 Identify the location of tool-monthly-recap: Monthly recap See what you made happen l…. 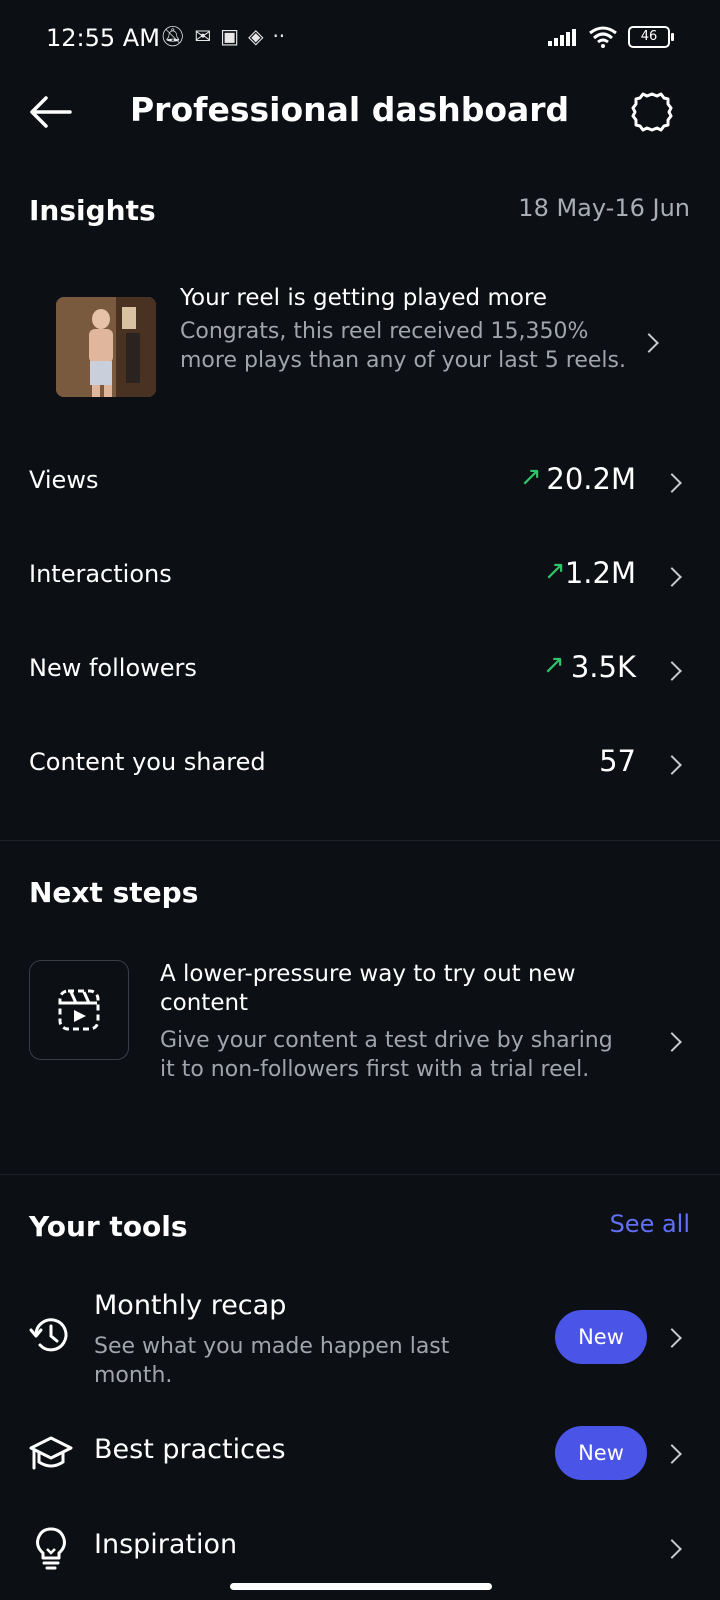
(360, 1340).